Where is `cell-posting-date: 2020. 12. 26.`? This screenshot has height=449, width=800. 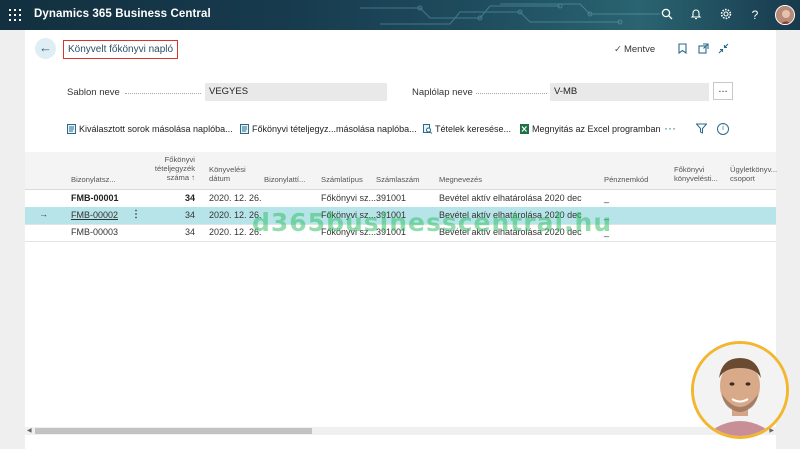 cell-posting-date: 2020. 12. 26. is located at coordinates (235, 198).